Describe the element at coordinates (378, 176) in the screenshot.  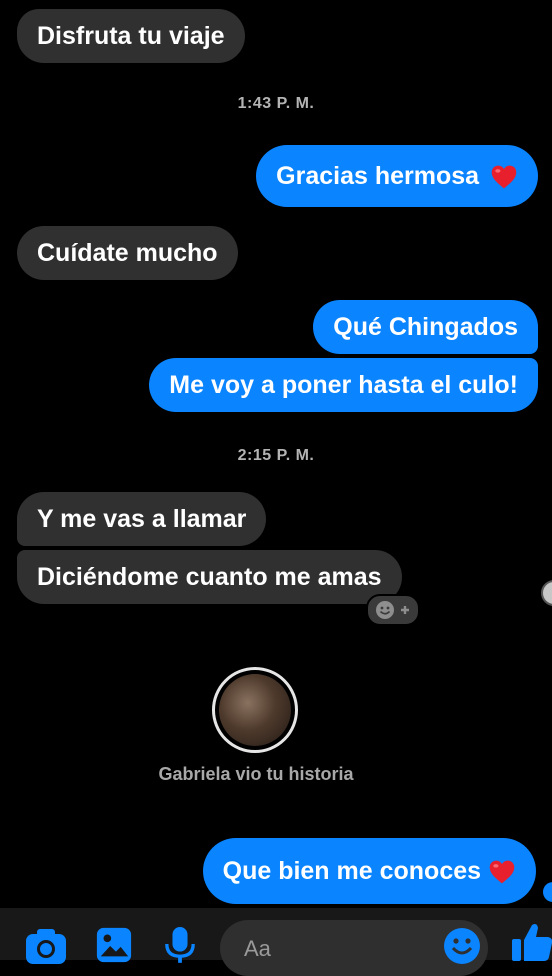
I see `message-text: Gracias hermosa` at that location.